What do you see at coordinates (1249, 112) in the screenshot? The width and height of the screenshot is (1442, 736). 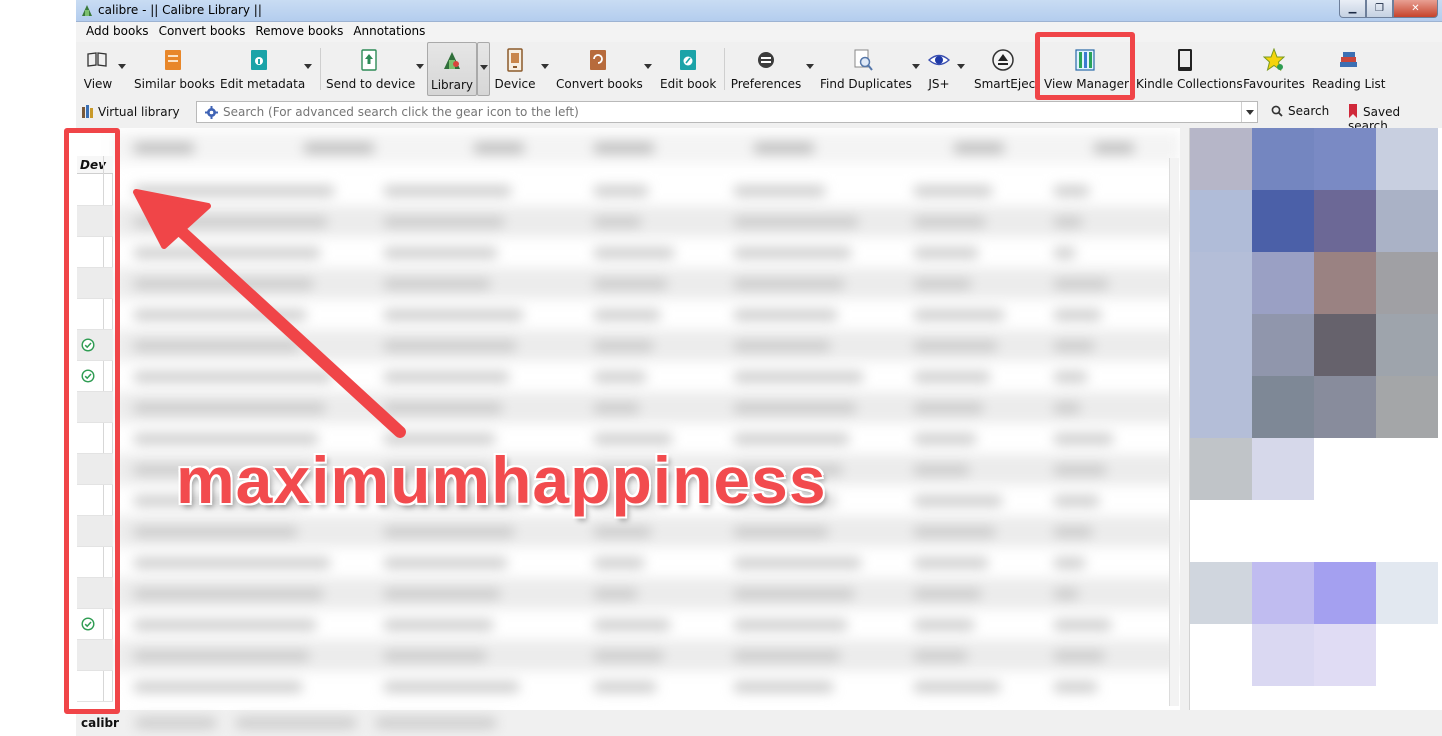 I see `search-history-dropdown` at bounding box center [1249, 112].